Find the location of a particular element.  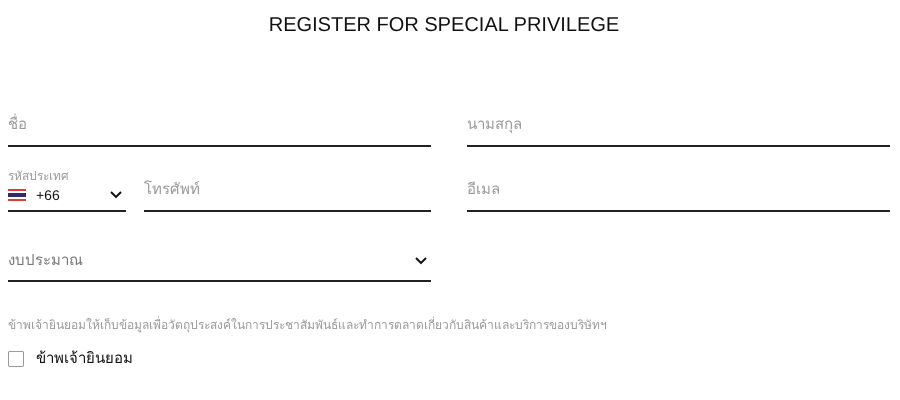

email-field: อีเมล is located at coordinates (678, 193).